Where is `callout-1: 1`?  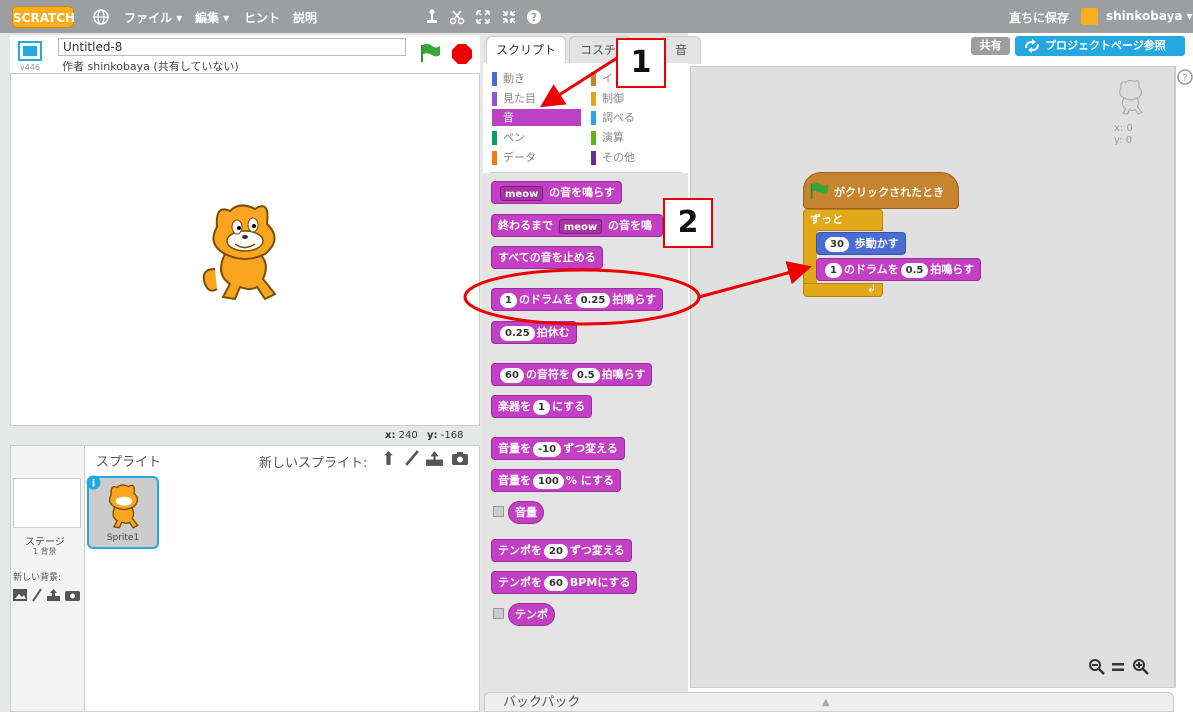
callout-1: 1 is located at coordinates (641, 63).